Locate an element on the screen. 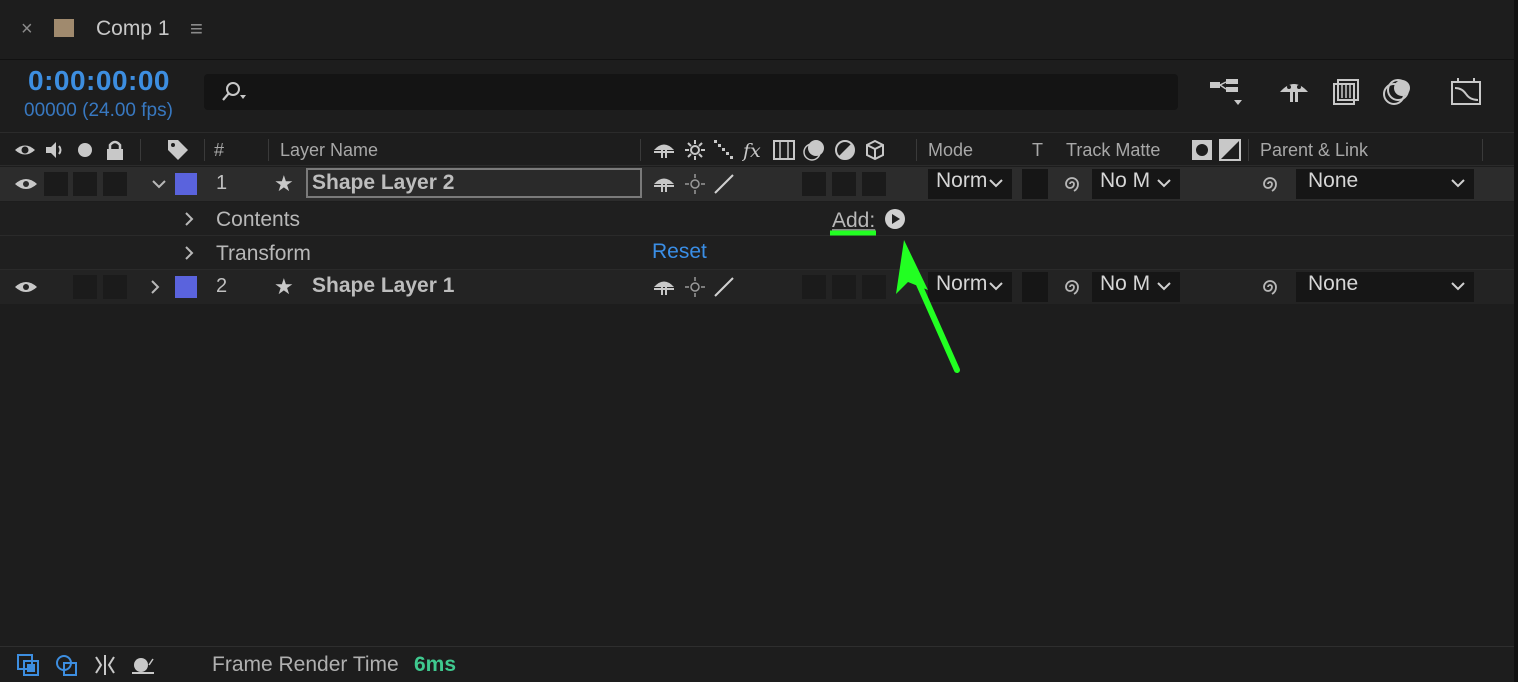 Image resolution: width=1518 pixels, height=682 pixels. quality-icon is located at coordinates (724, 150).